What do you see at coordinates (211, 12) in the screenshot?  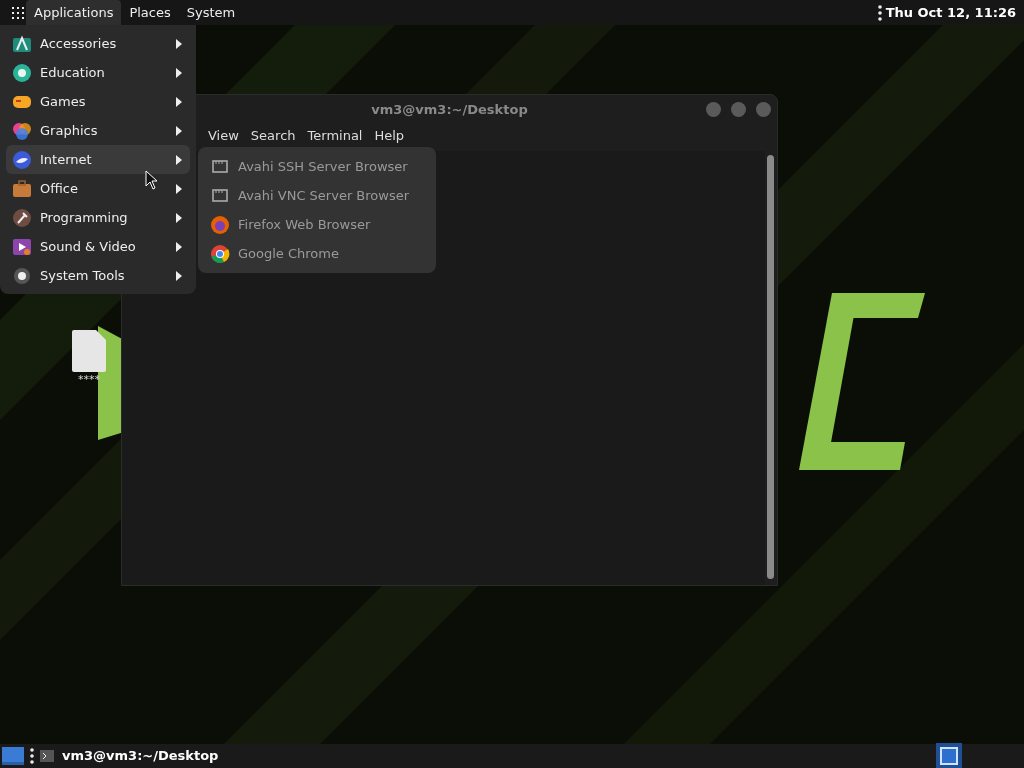 I see `panel-menu: System` at bounding box center [211, 12].